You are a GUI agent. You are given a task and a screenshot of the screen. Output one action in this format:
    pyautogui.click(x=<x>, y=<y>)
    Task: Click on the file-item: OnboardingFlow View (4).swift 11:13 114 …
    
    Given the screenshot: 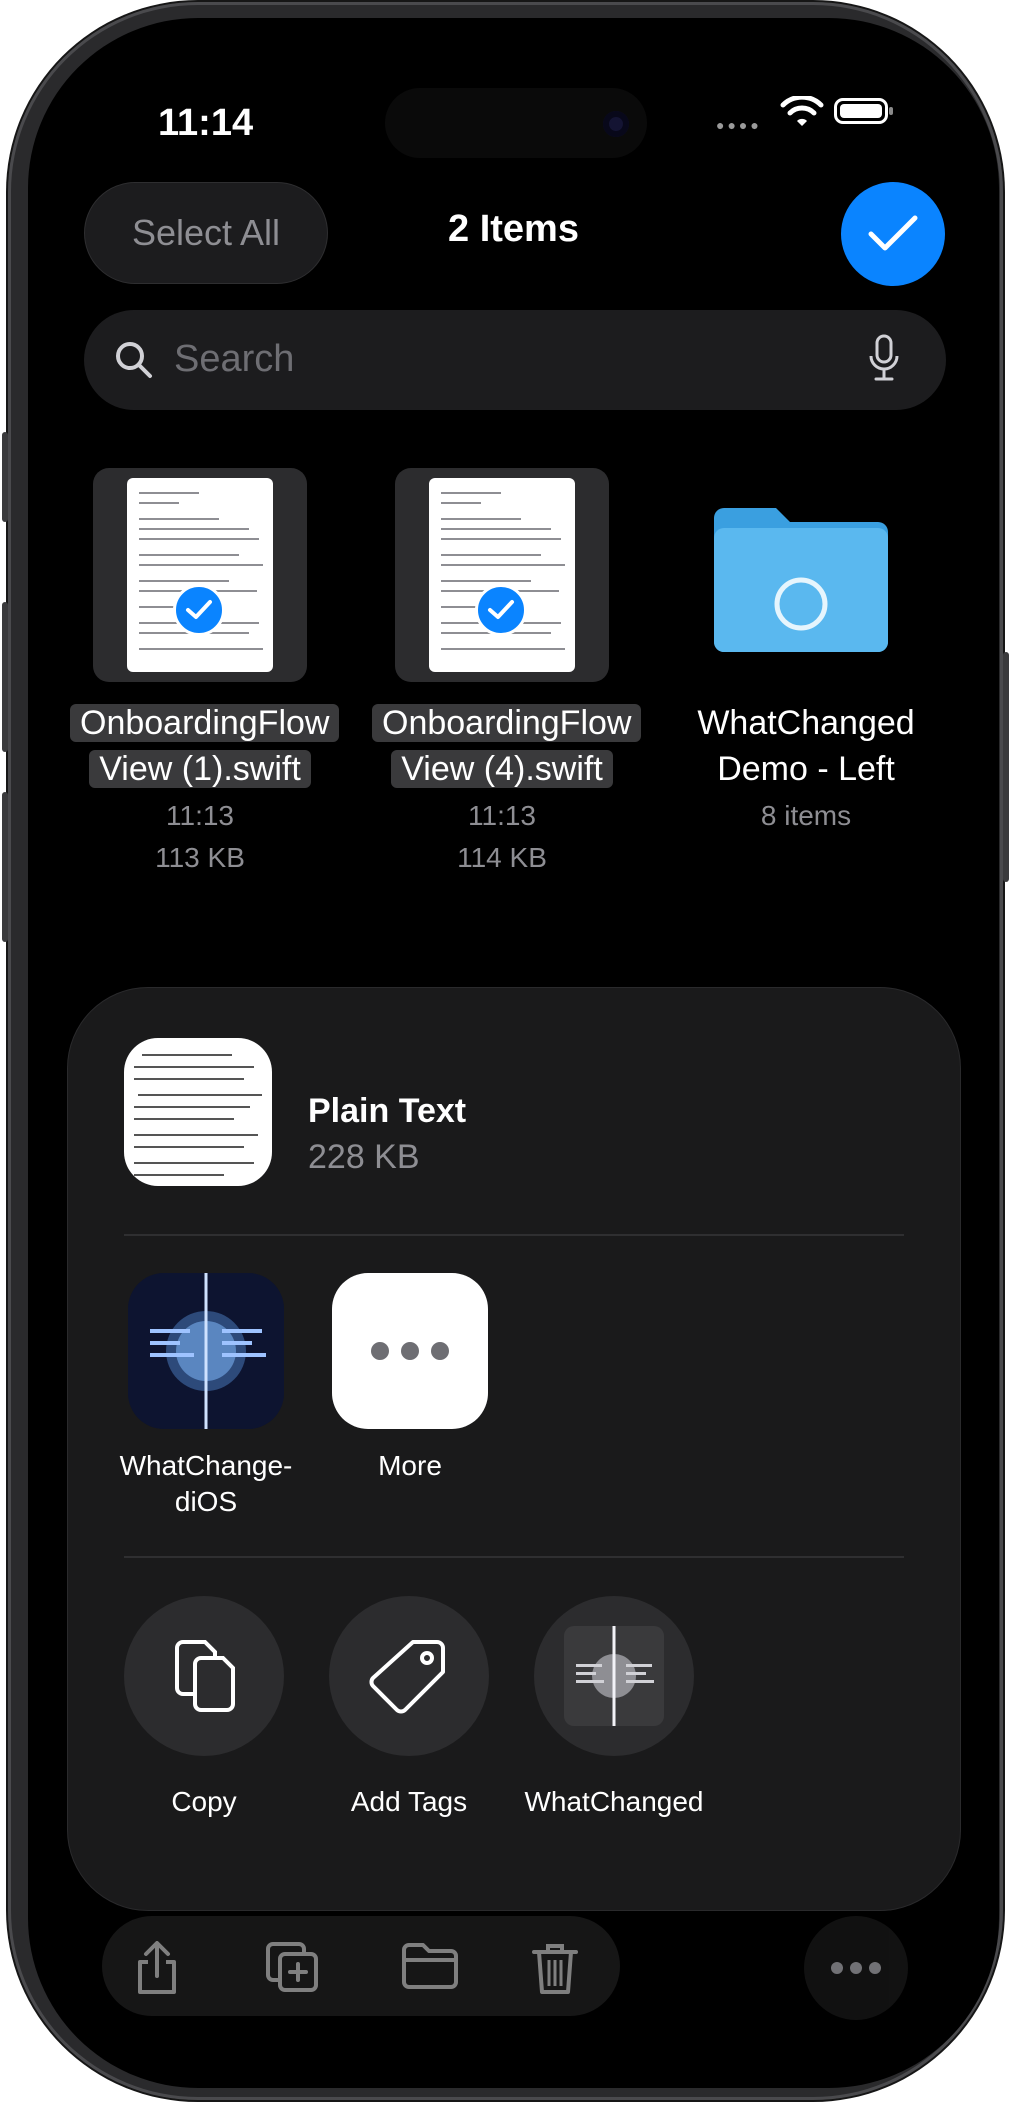 What is the action you would take?
    pyautogui.click(x=507, y=678)
    